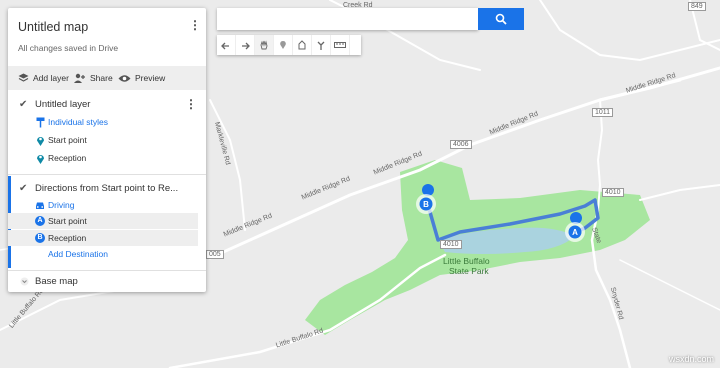 This screenshot has height=368, width=720. Describe the element at coordinates (101, 78) in the screenshot. I see `share-label: Share` at that location.